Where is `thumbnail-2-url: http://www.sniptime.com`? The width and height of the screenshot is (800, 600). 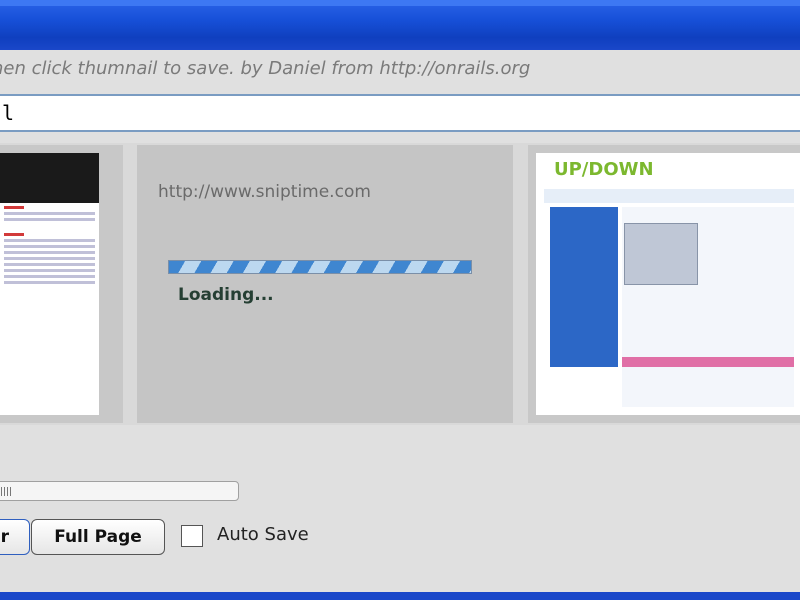
thumbnail-2-url: http://www.sniptime.com is located at coordinates (264, 192).